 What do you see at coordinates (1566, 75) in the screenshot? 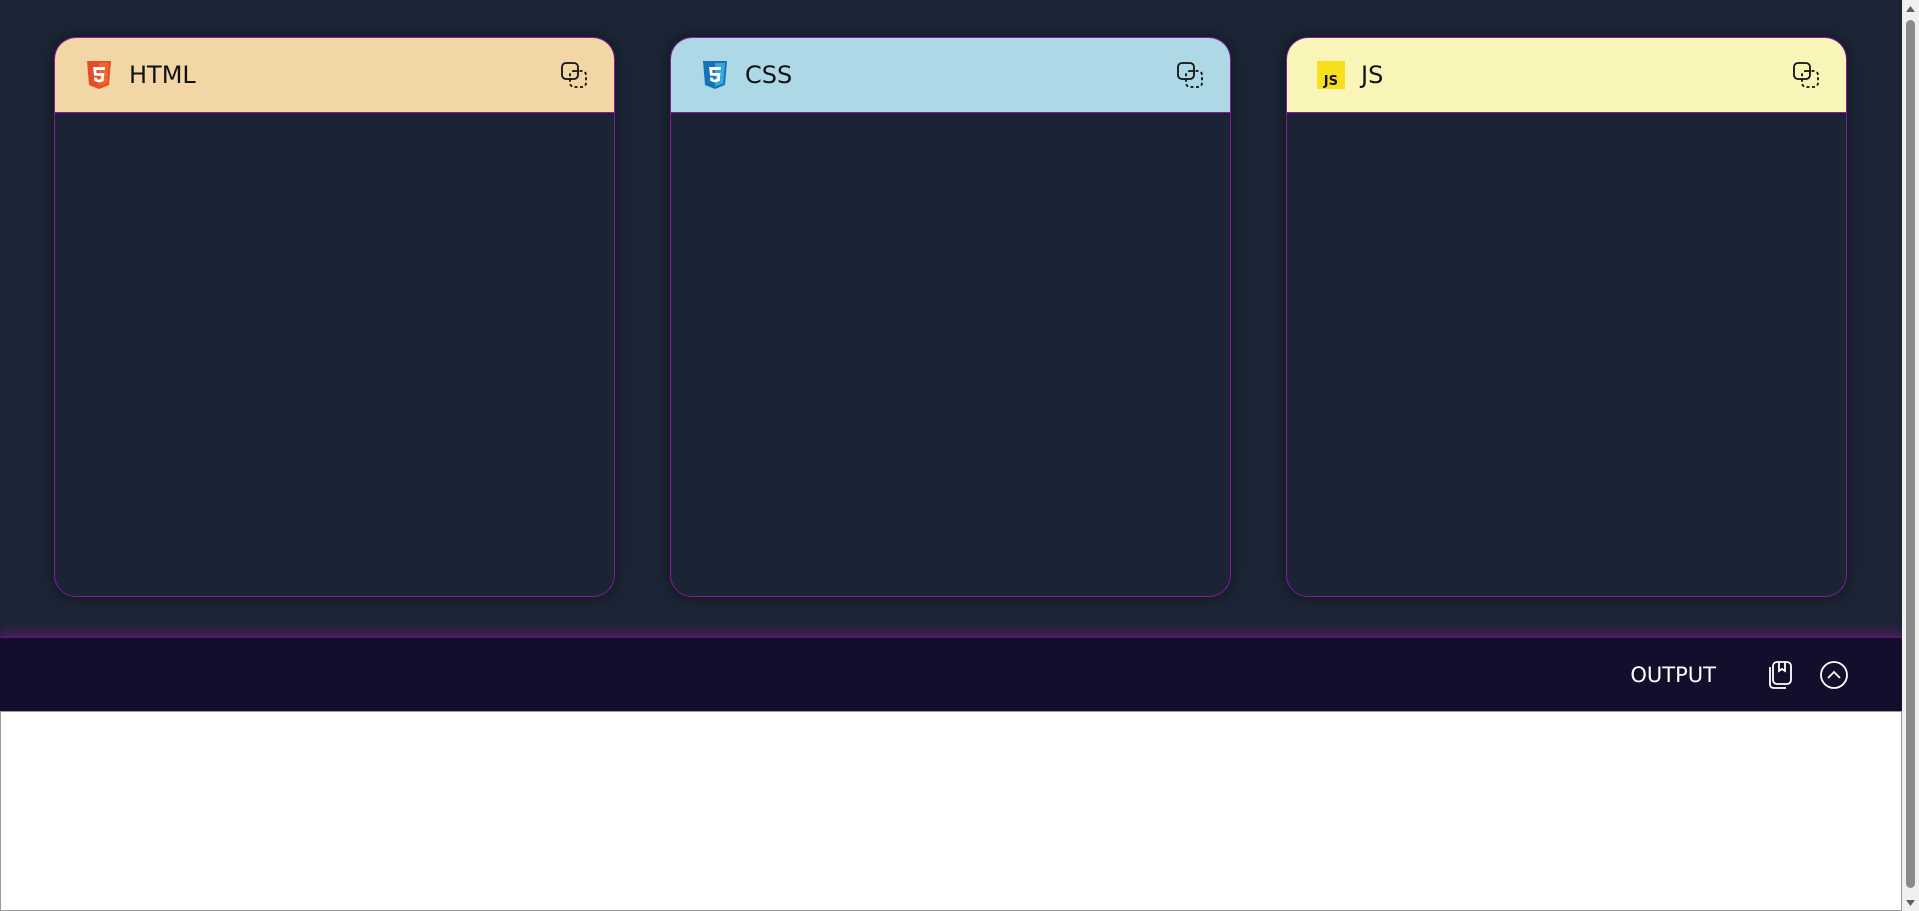
I see `js-panel-header: JS JS` at bounding box center [1566, 75].